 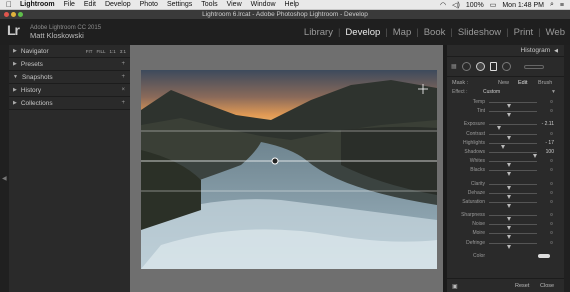 What do you see at coordinates (69, 64) in the screenshot?
I see `panel-presets: ▶ Presets +` at bounding box center [69, 64].